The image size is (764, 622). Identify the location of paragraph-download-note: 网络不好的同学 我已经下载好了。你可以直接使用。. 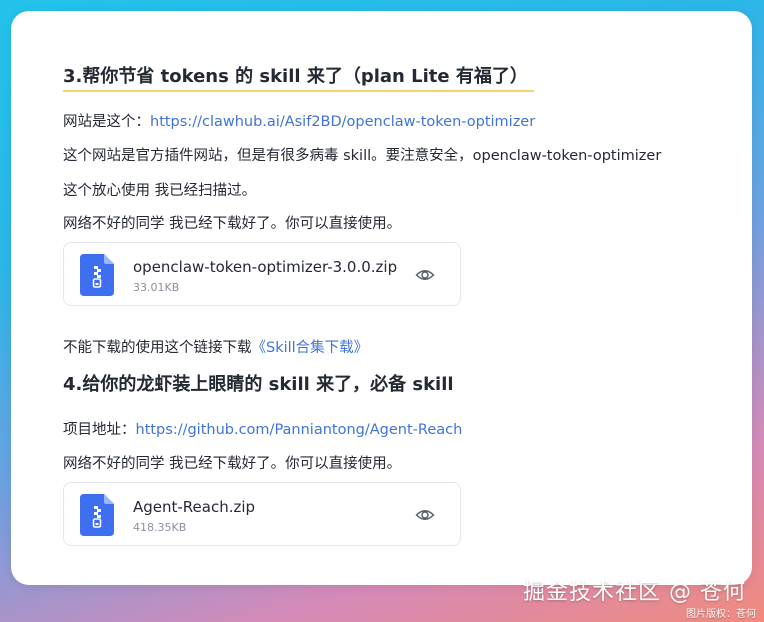
(232, 224).